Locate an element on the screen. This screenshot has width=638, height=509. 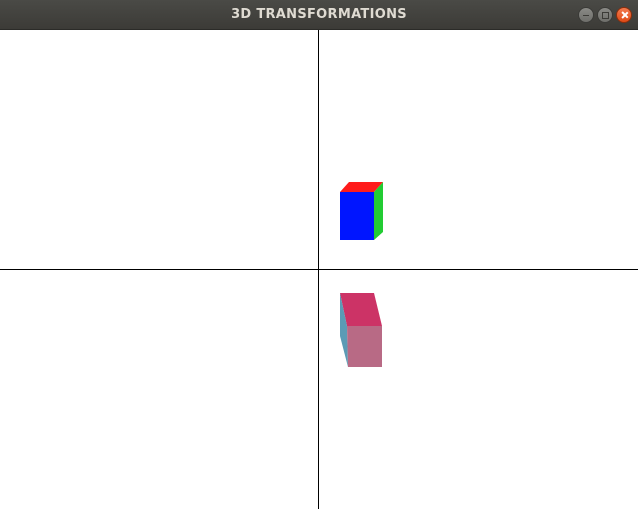
original-cube-side-face is located at coordinates (378, 211).